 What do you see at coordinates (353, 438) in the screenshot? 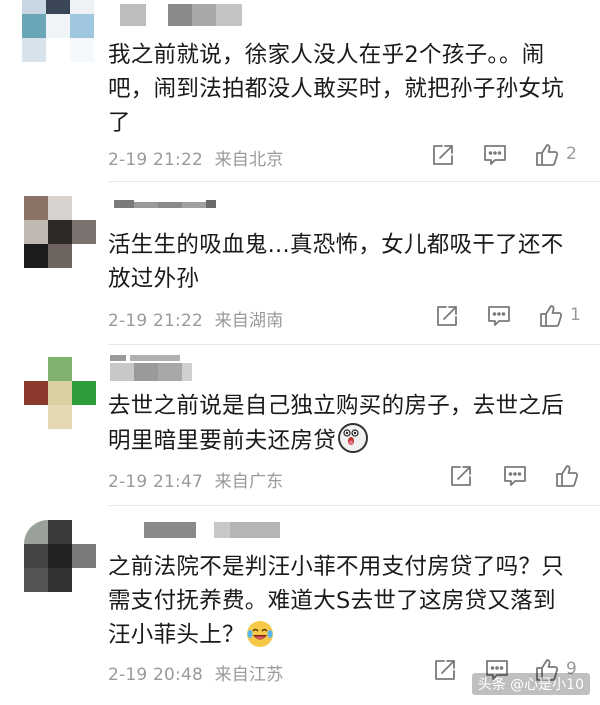
I see `scared-face-icon` at bounding box center [353, 438].